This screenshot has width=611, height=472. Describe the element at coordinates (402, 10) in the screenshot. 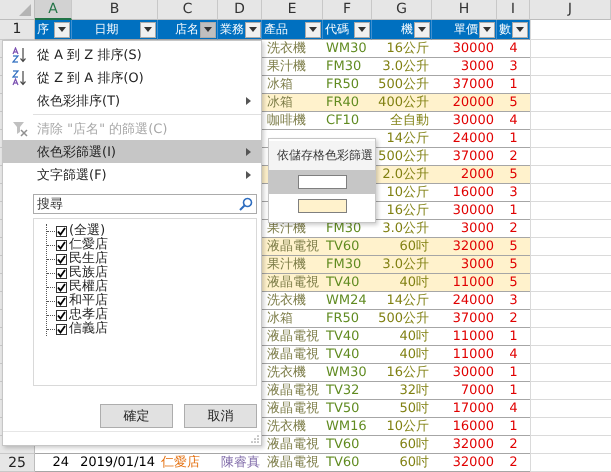

I see `column-header: G` at that location.